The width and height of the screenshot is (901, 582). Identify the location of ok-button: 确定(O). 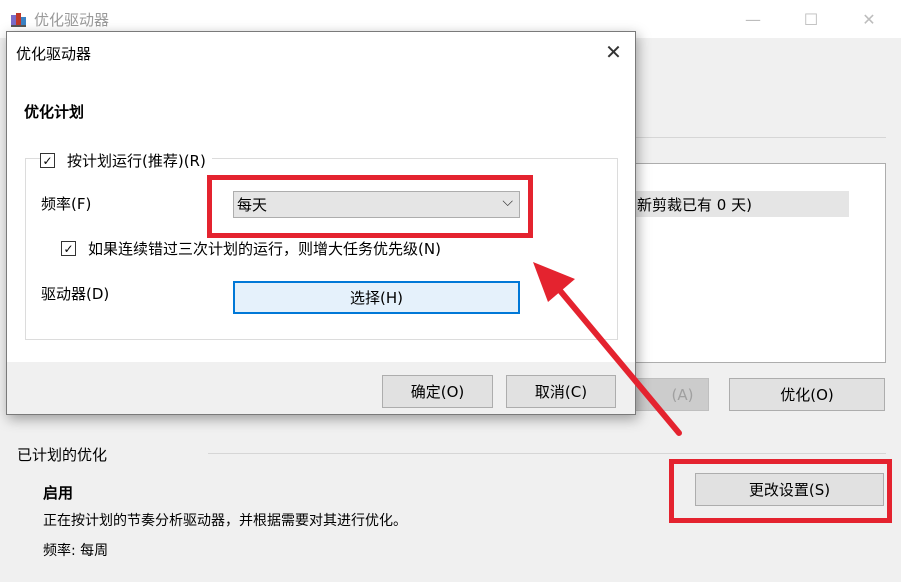
(437, 391).